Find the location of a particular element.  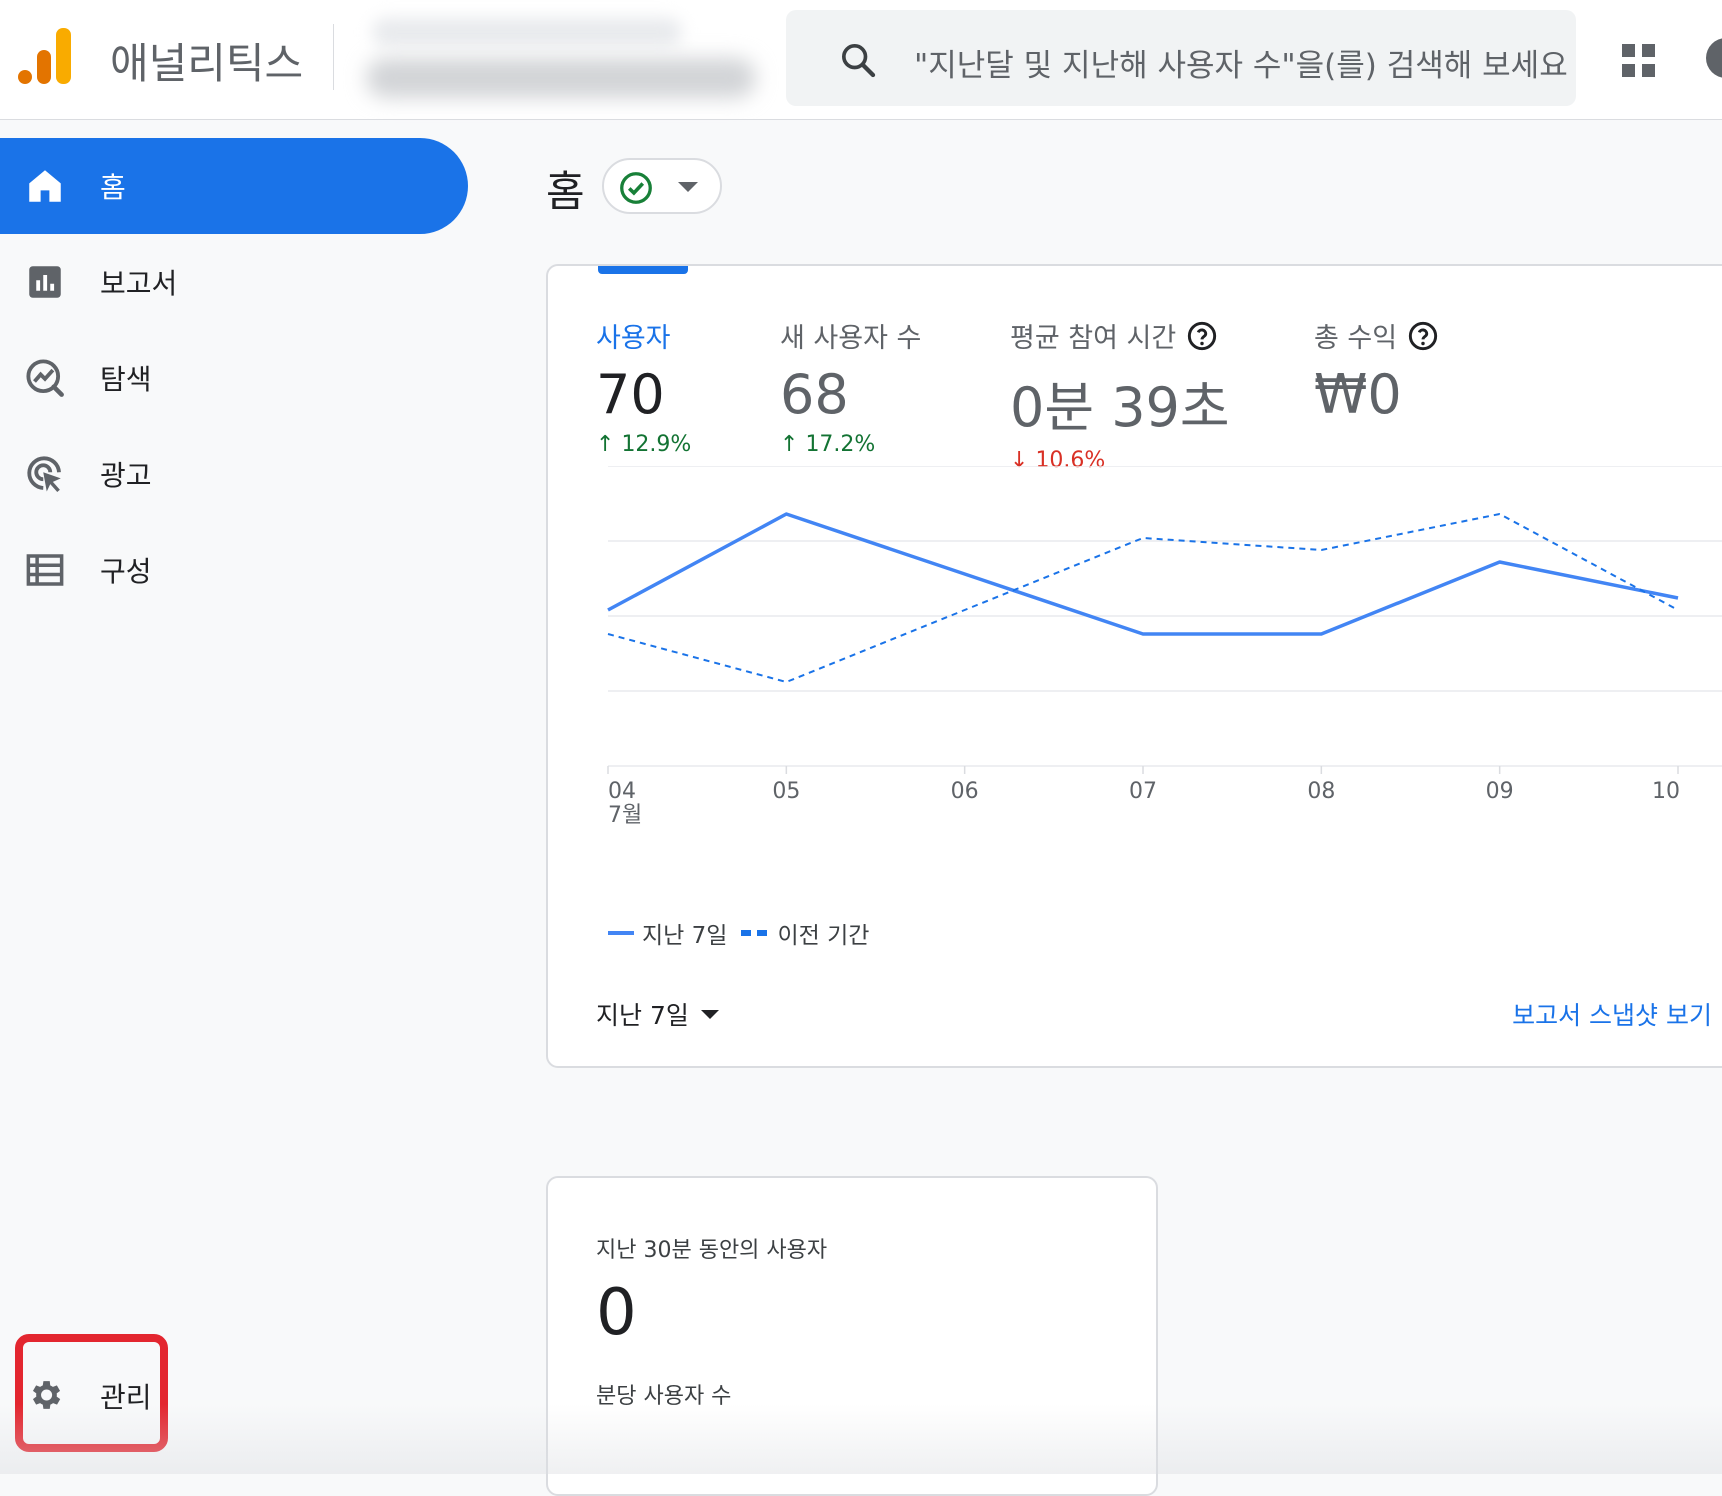

divider is located at coordinates (333, 57).